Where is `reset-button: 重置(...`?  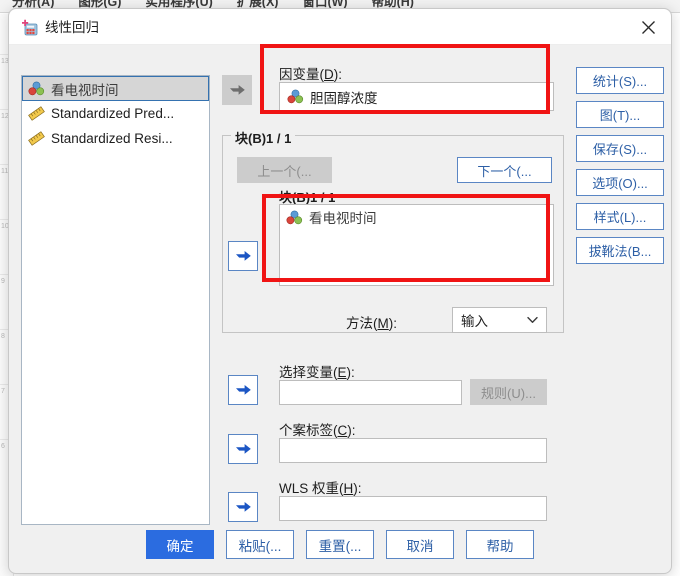 reset-button: 重置(... is located at coordinates (340, 544).